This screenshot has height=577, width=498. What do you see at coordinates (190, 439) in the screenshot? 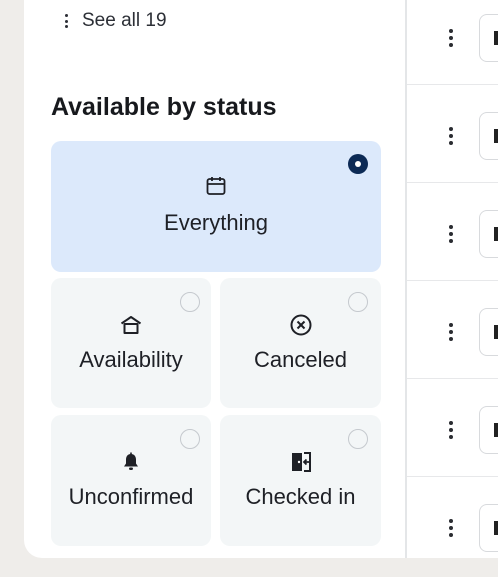
I see `radio-unconfirmed` at bounding box center [190, 439].